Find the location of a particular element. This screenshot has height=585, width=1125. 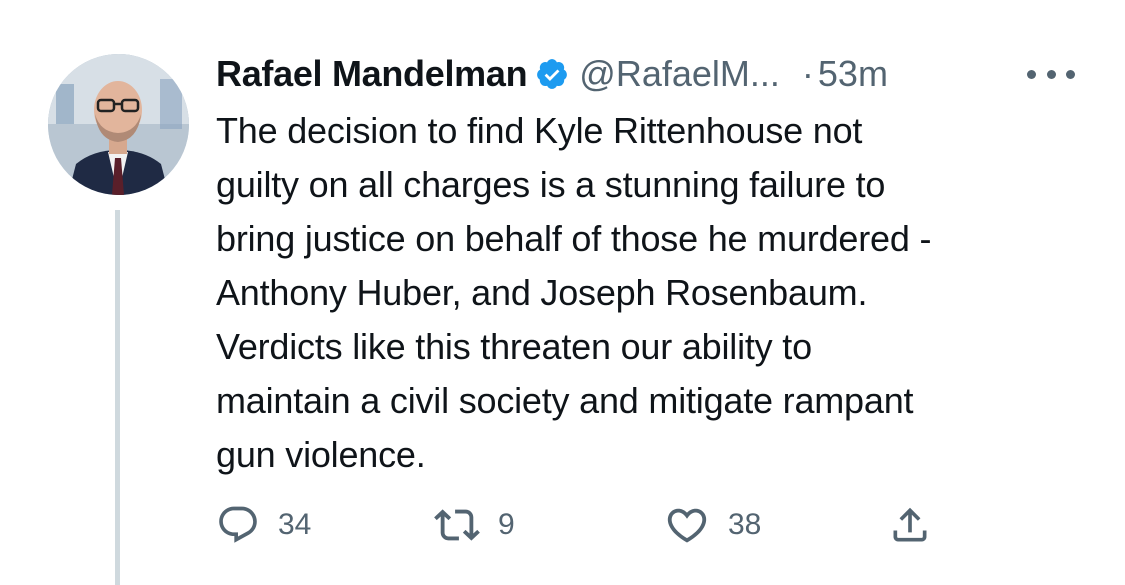

avatar is located at coordinates (118, 124).